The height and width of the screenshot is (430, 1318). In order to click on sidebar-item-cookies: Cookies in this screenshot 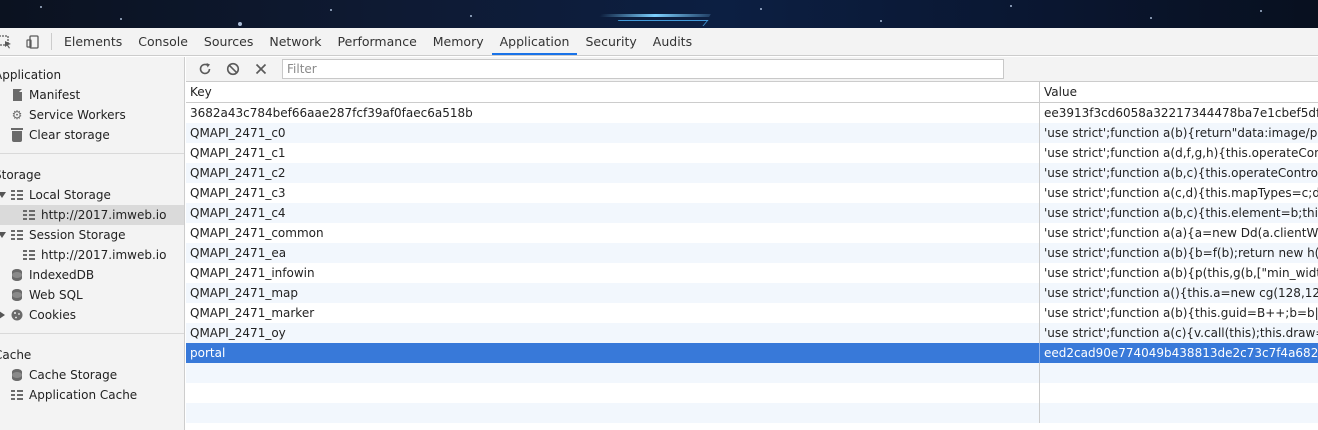, I will do `click(92, 315)`.